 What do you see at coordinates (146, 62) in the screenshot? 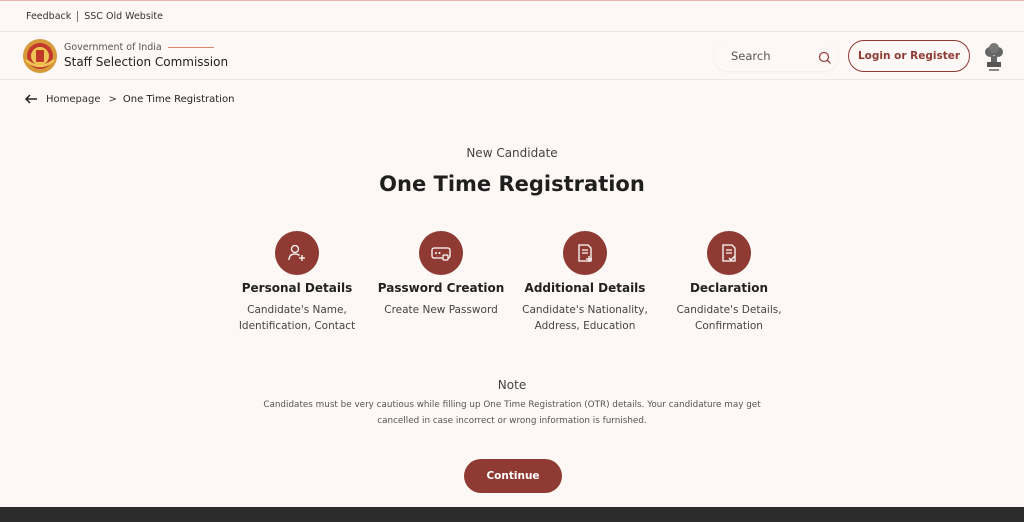
I see `org-name: Staff Selection Commission` at bounding box center [146, 62].